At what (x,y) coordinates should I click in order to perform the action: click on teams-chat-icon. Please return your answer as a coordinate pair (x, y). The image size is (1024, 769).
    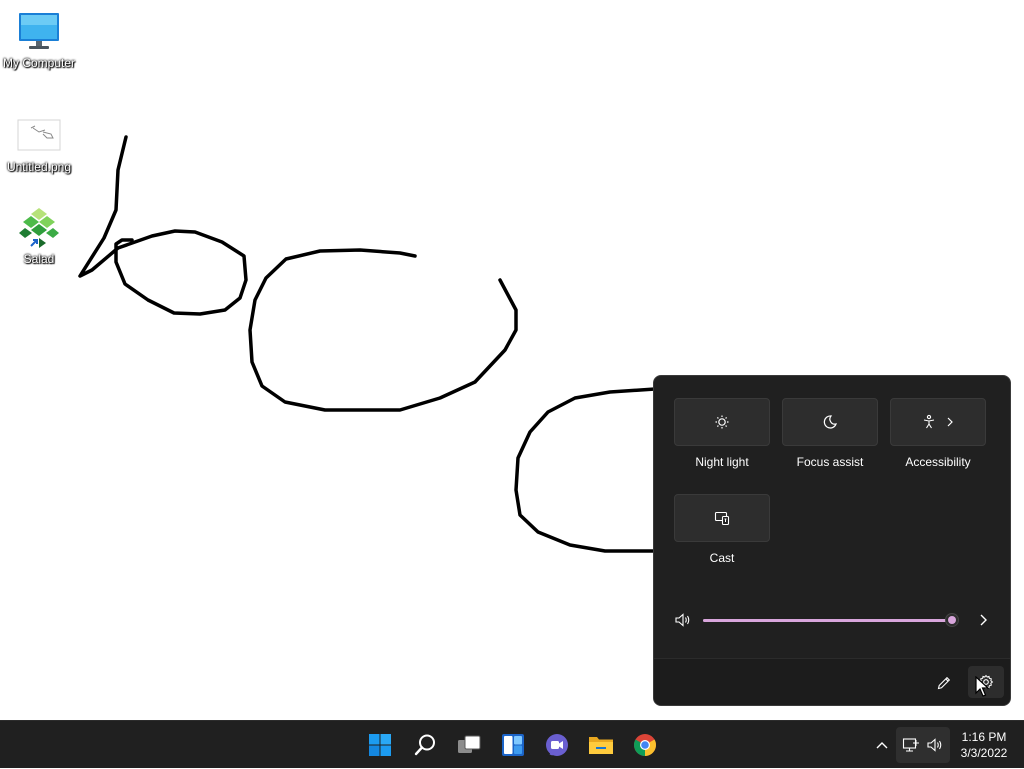
    Looking at the image, I should click on (557, 745).